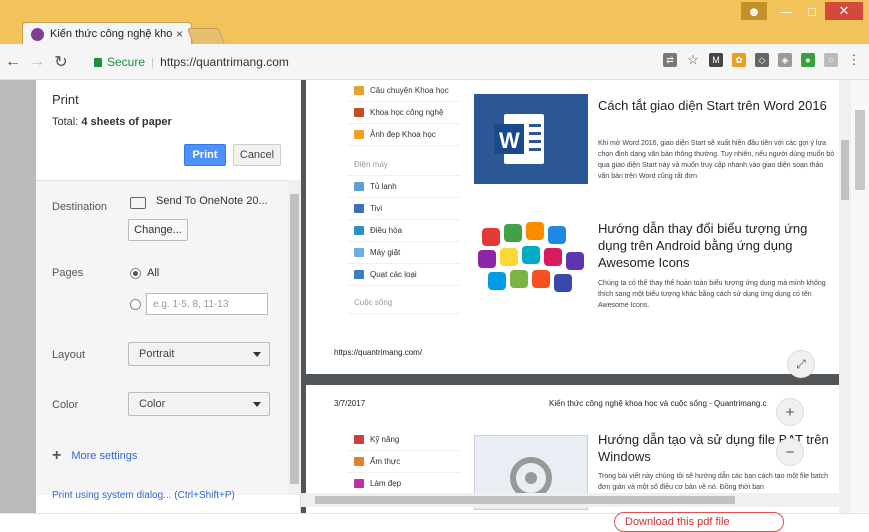 The width and height of the screenshot is (869, 532). I want to click on menu-item: Cuộc sống, so click(404, 303).